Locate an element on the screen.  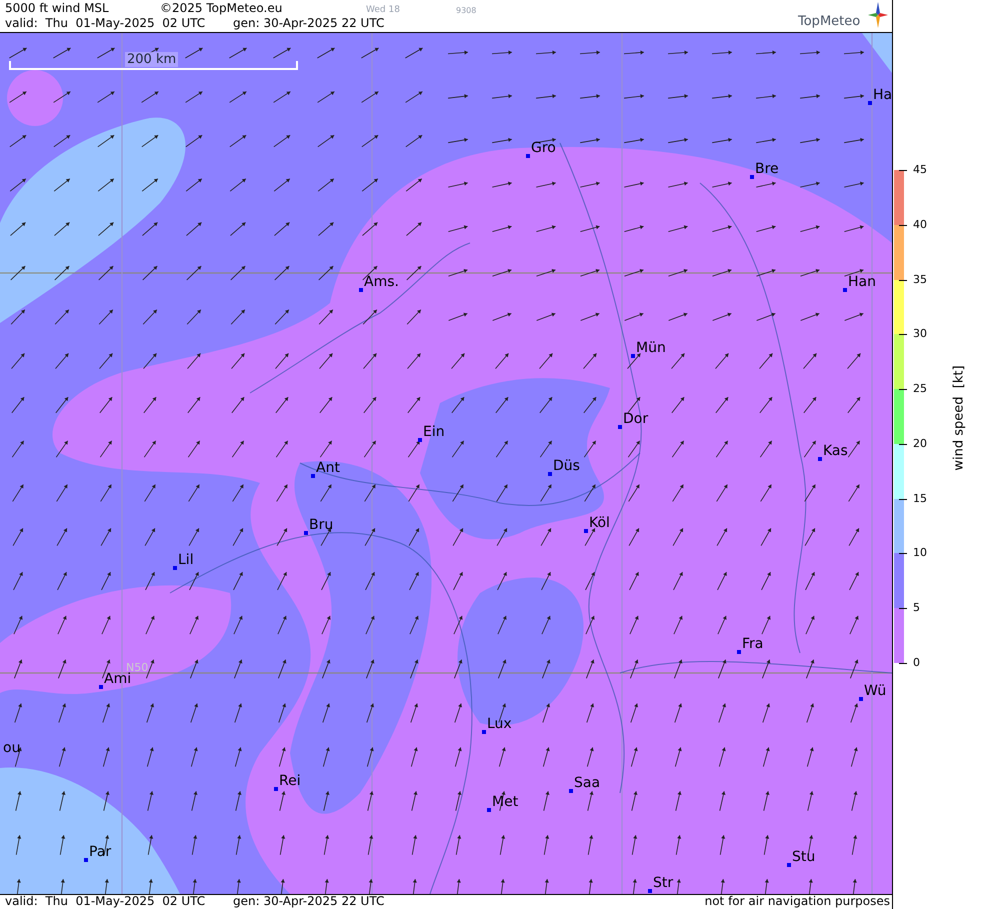
chart-title: 5000 ft wind MSL is located at coordinates (57, 8).